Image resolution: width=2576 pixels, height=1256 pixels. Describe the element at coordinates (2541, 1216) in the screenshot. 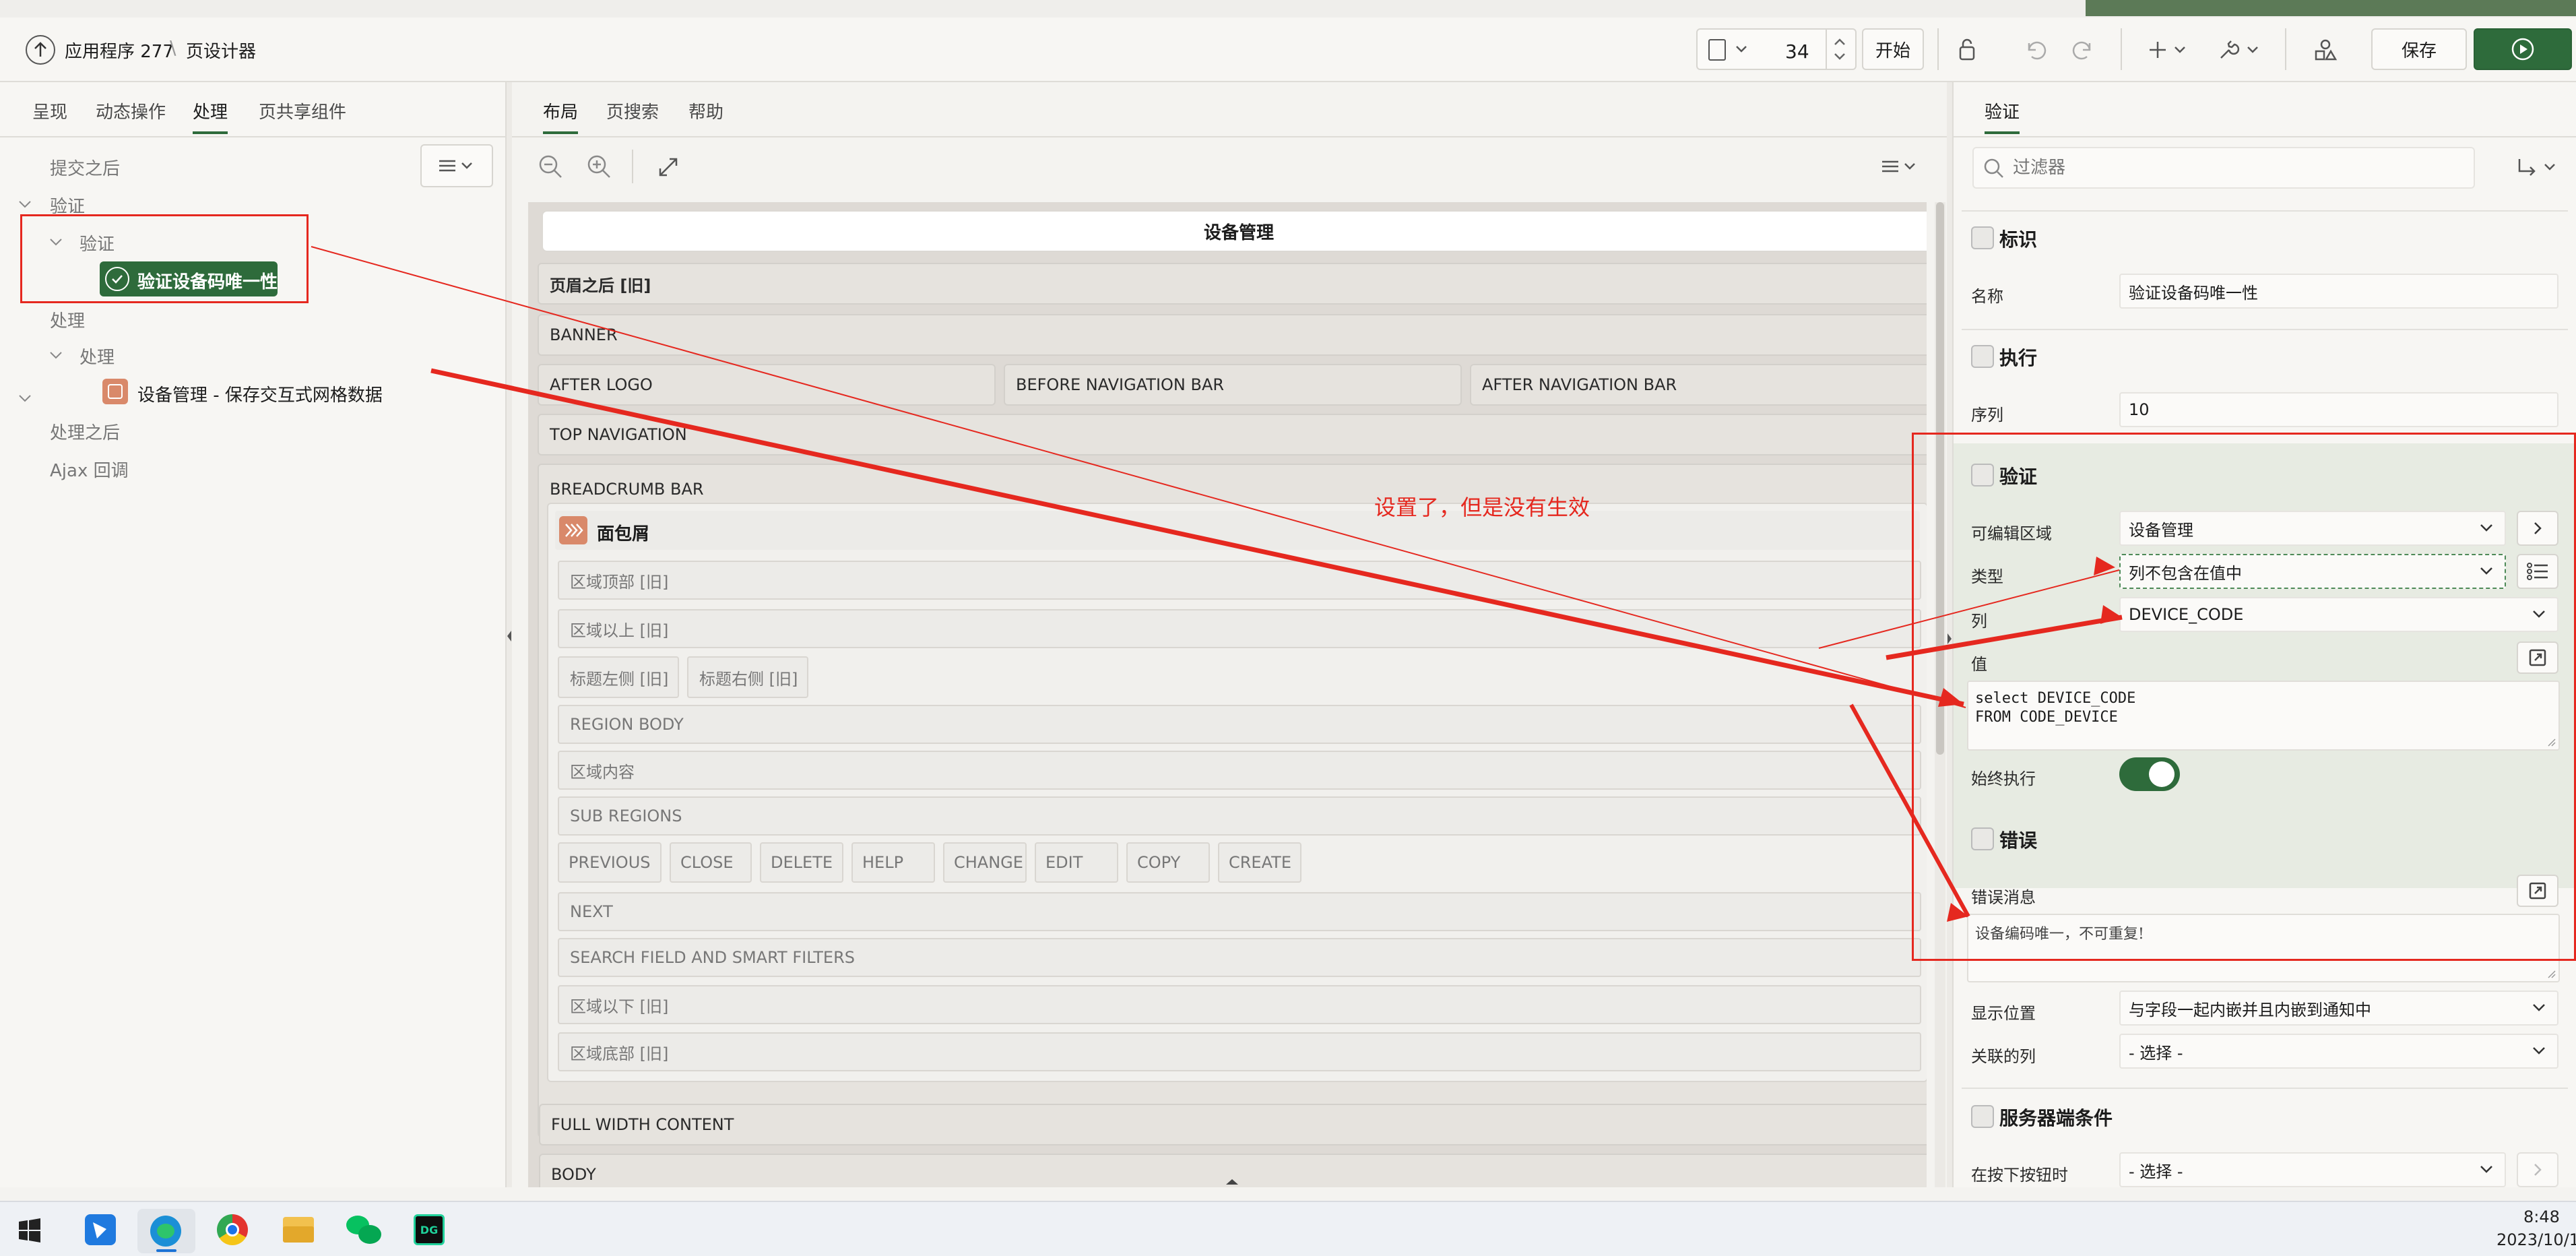

I see `taskbar-time: 8:48` at that location.